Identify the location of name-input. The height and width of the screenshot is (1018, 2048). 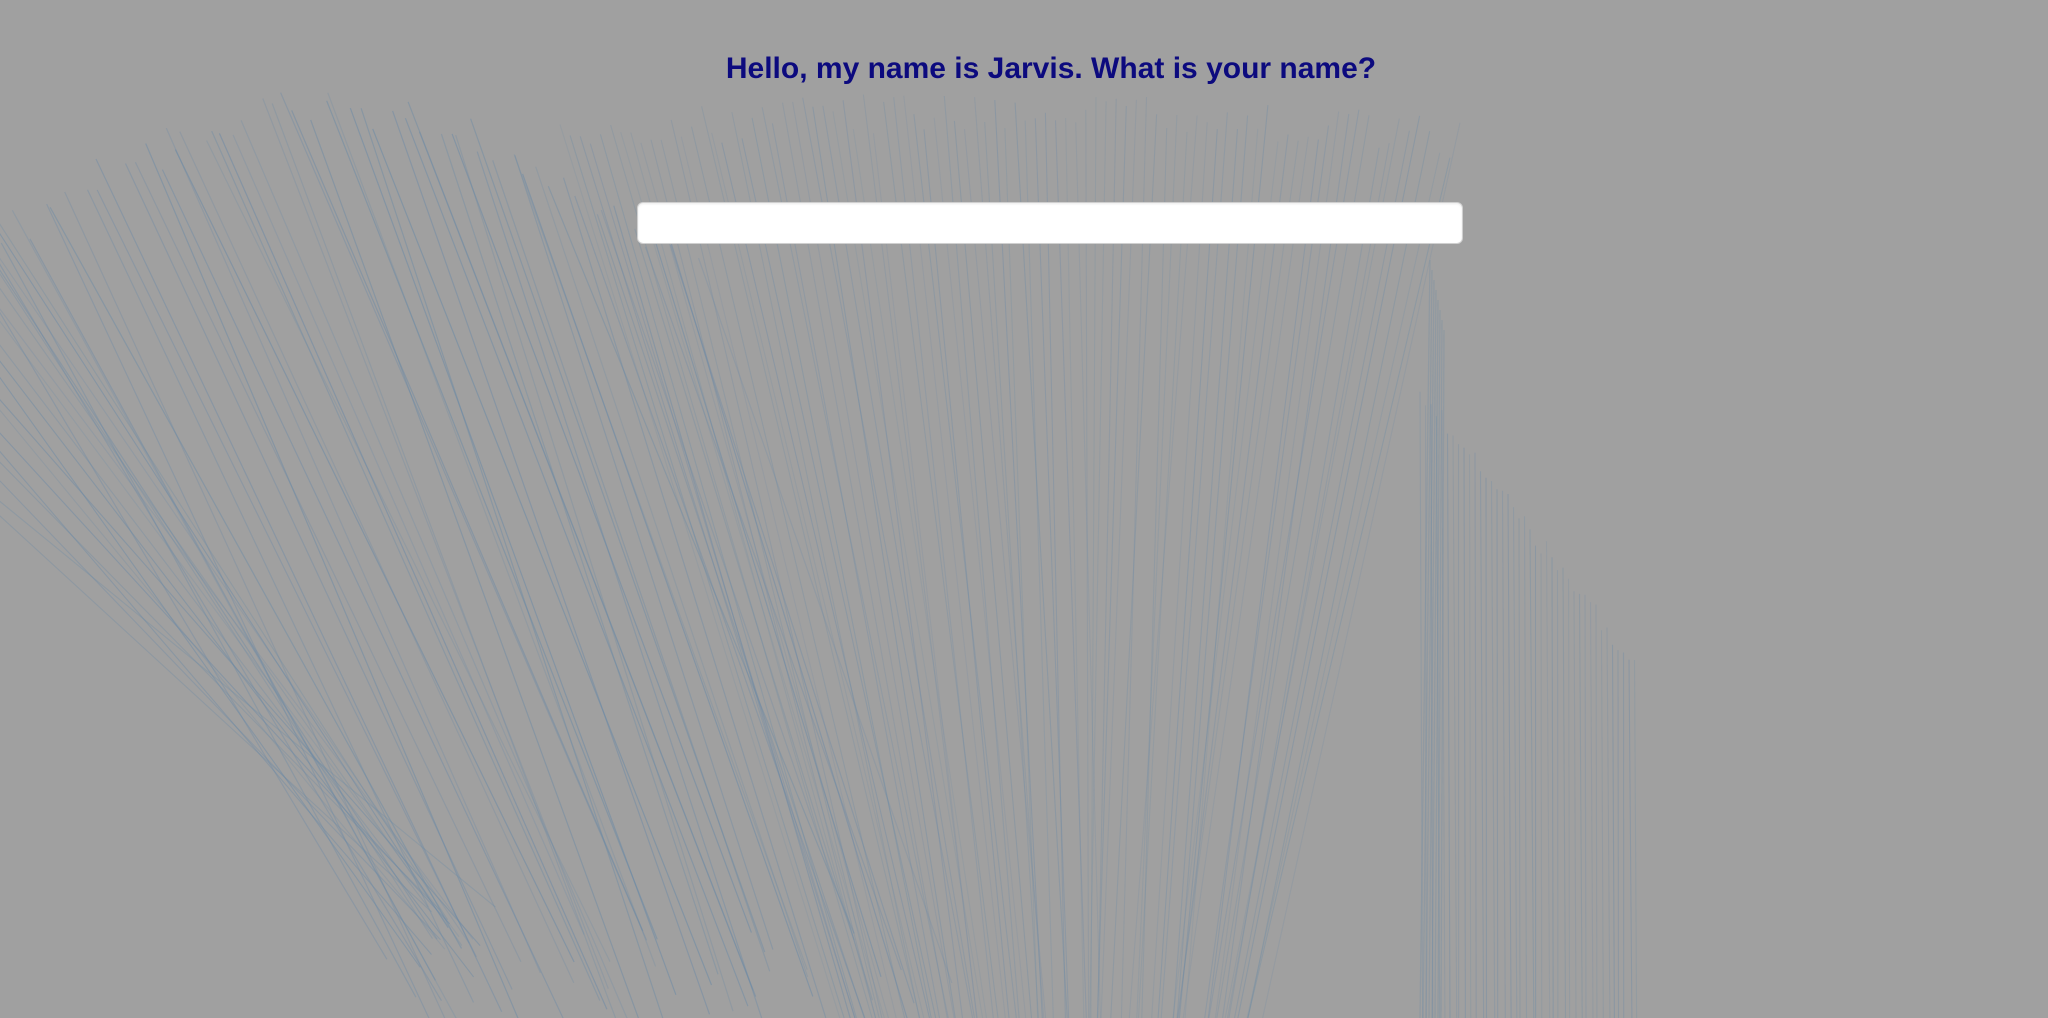
(1050, 223).